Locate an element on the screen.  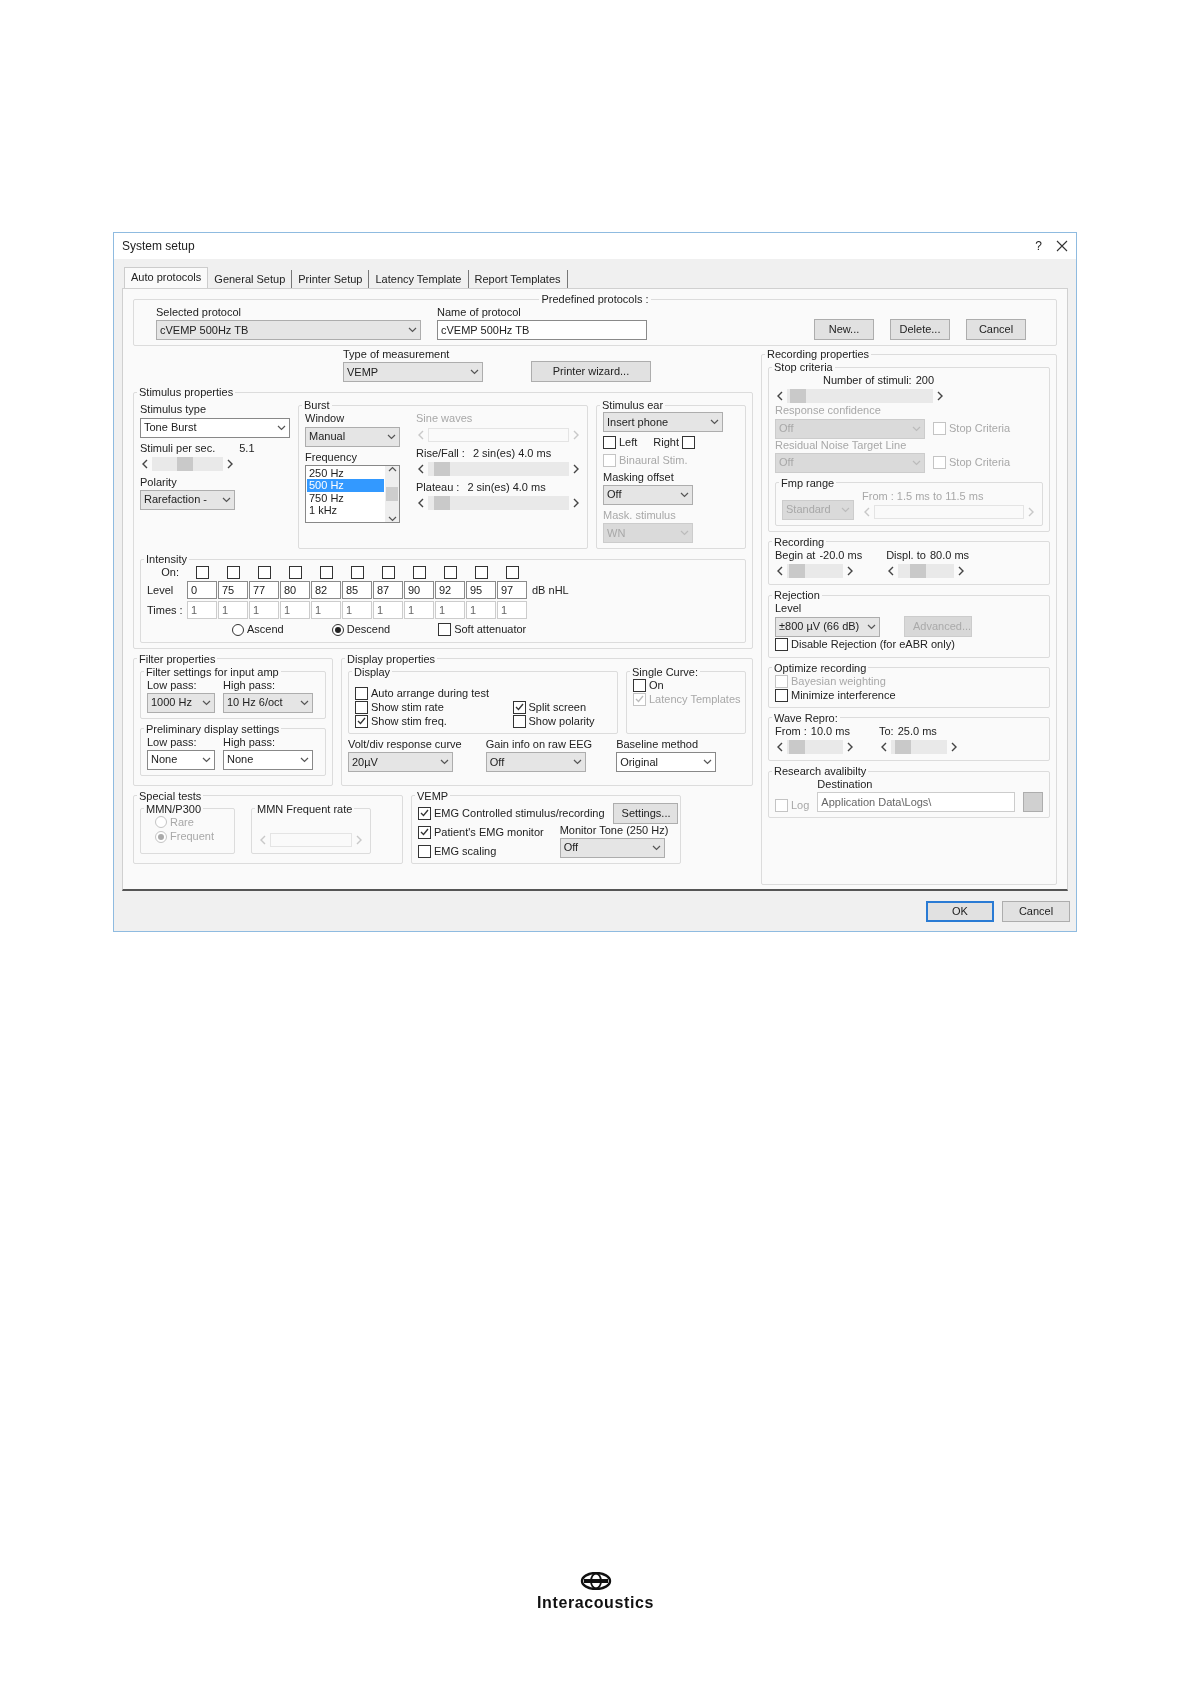
text-field: 82 is located at coordinates (326, 590).